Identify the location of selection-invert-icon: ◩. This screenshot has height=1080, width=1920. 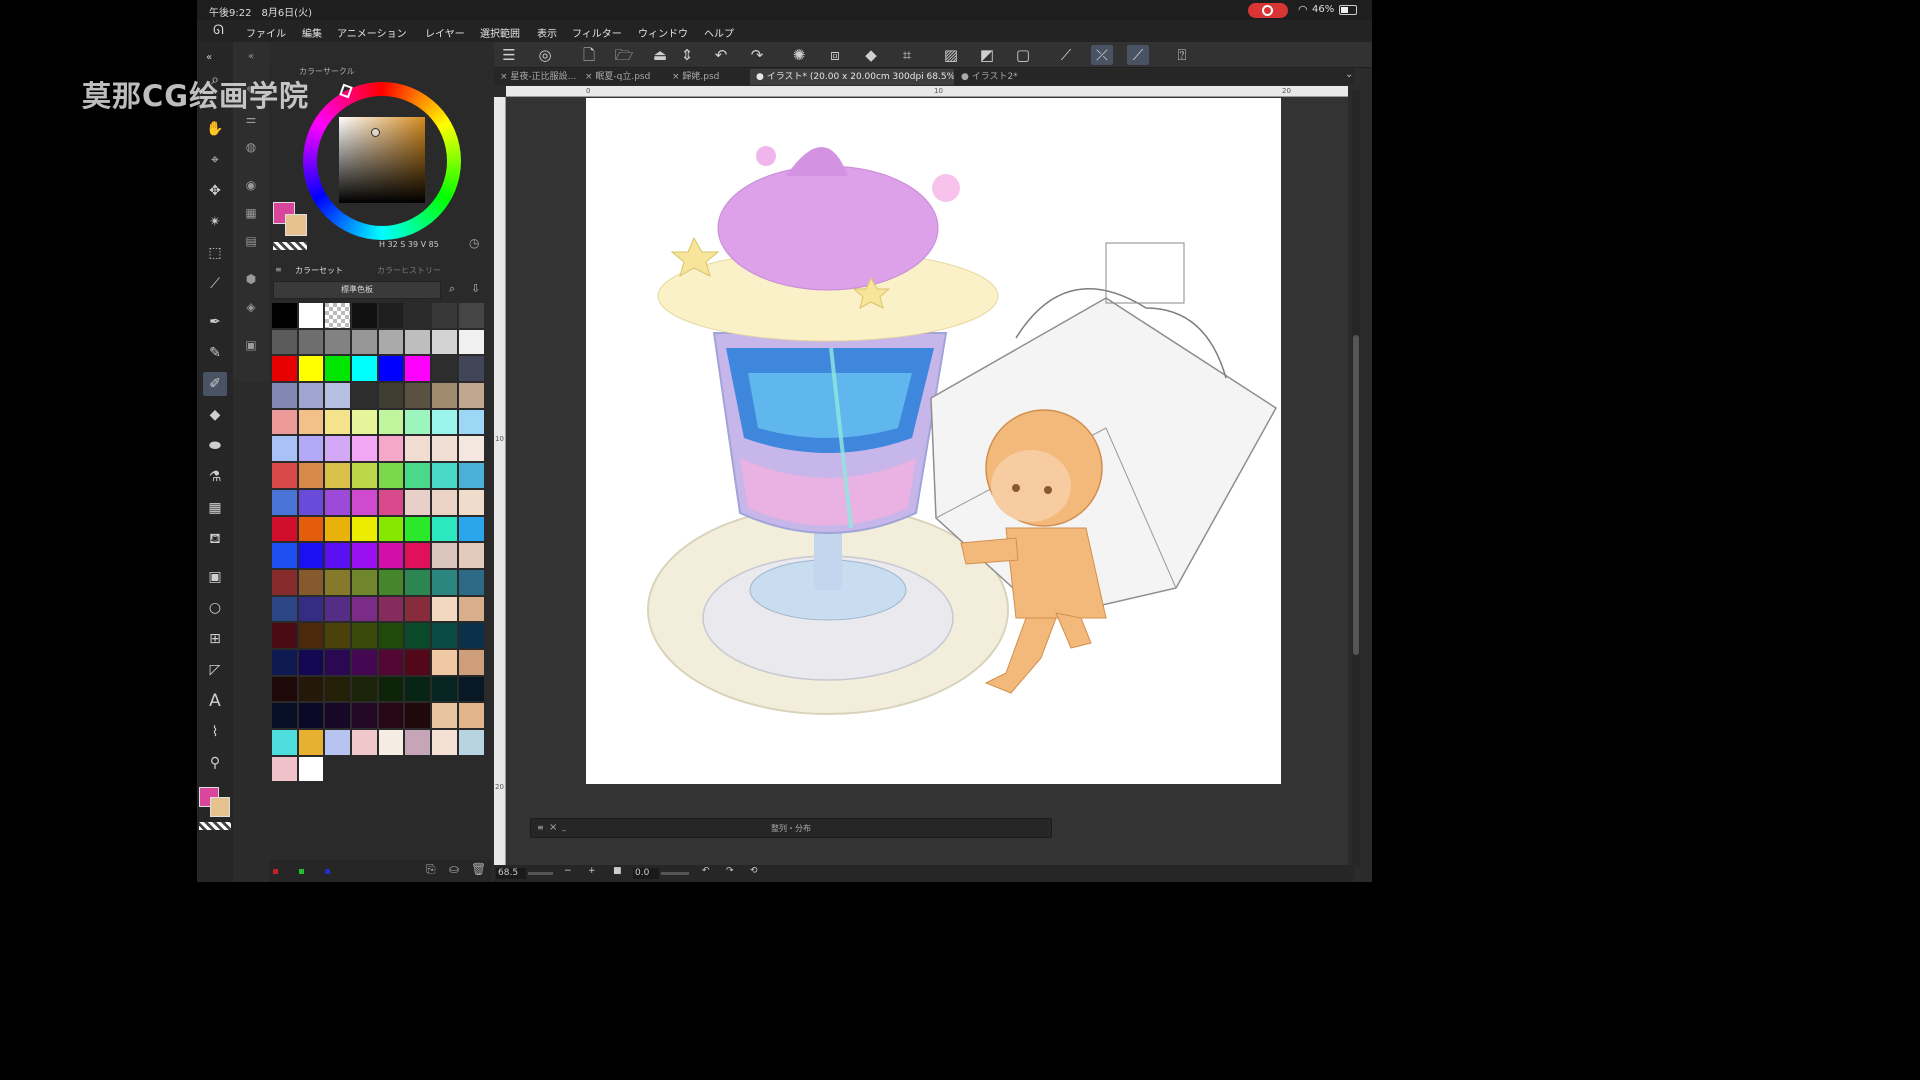
(987, 55).